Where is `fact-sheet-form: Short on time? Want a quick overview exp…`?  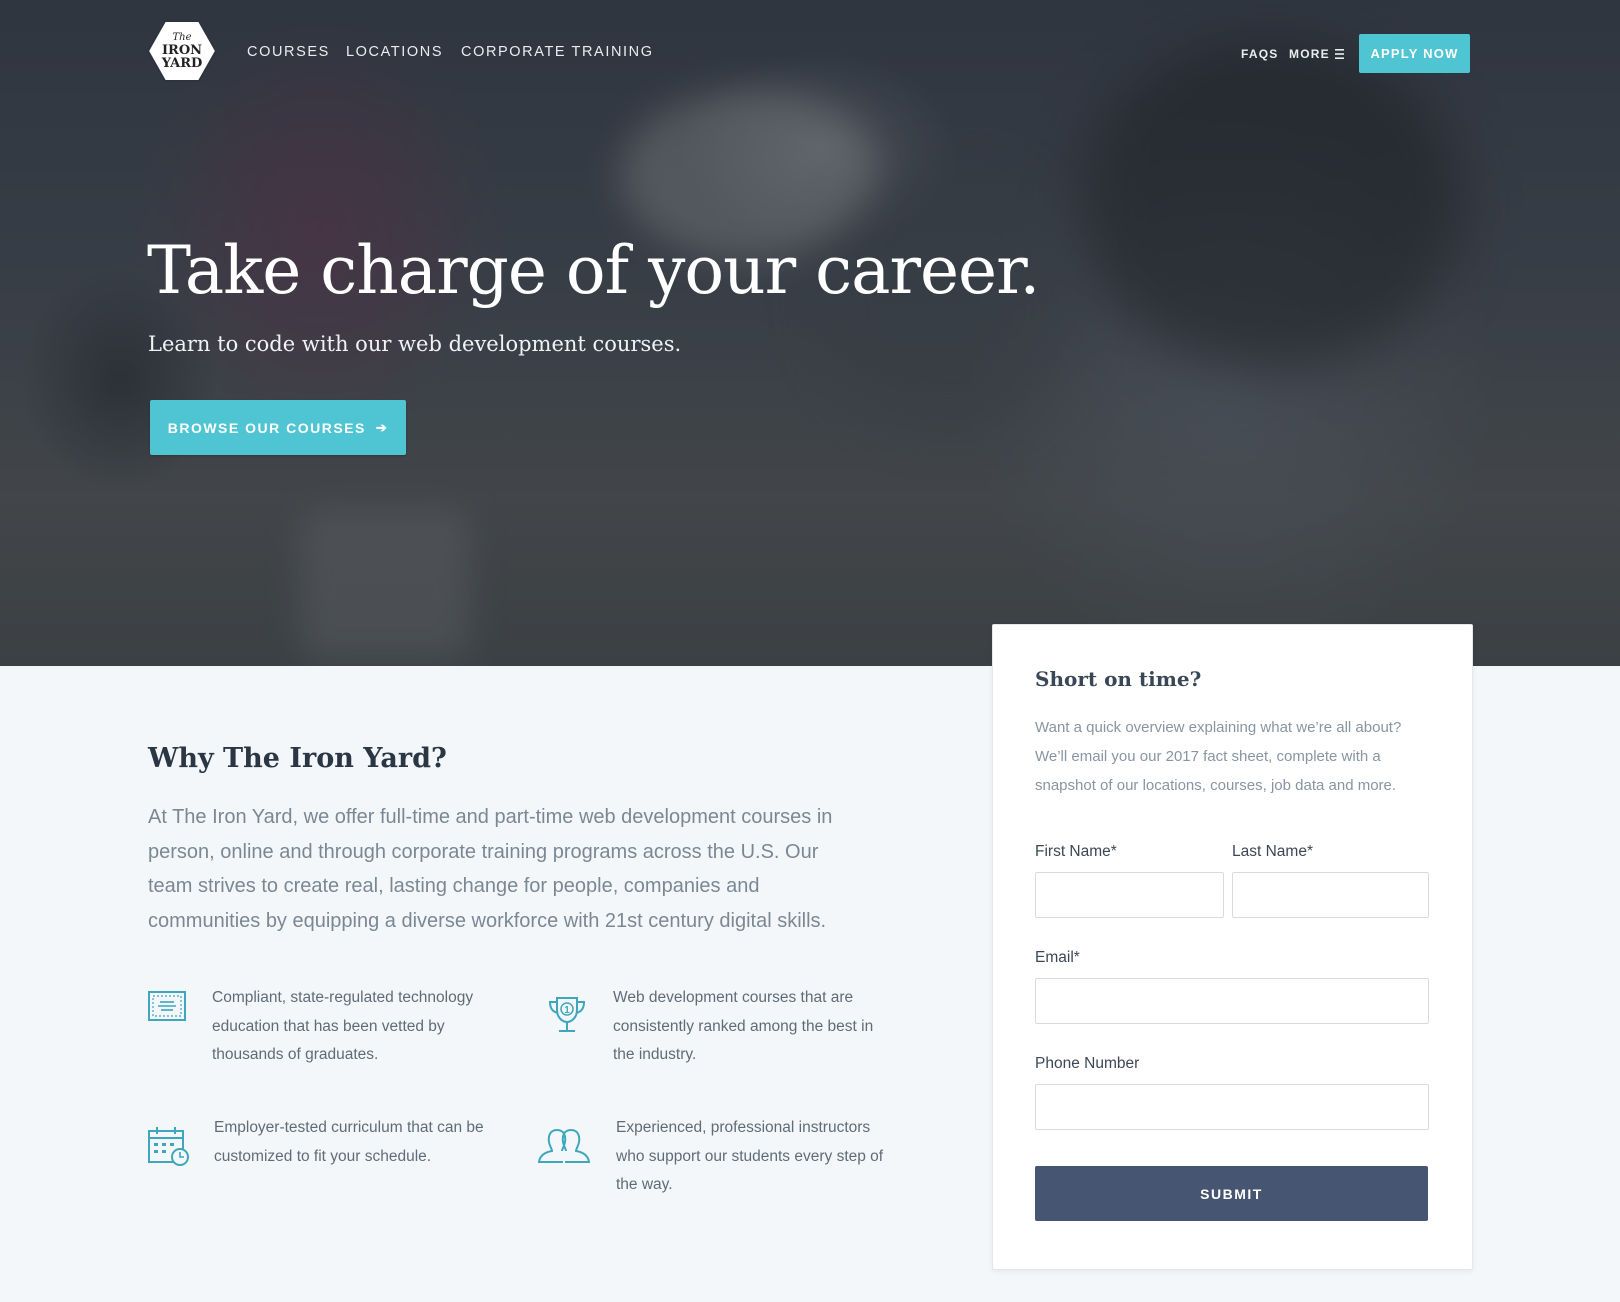
fact-sheet-form: Short on time? Want a quick overview exp… is located at coordinates (1232, 947).